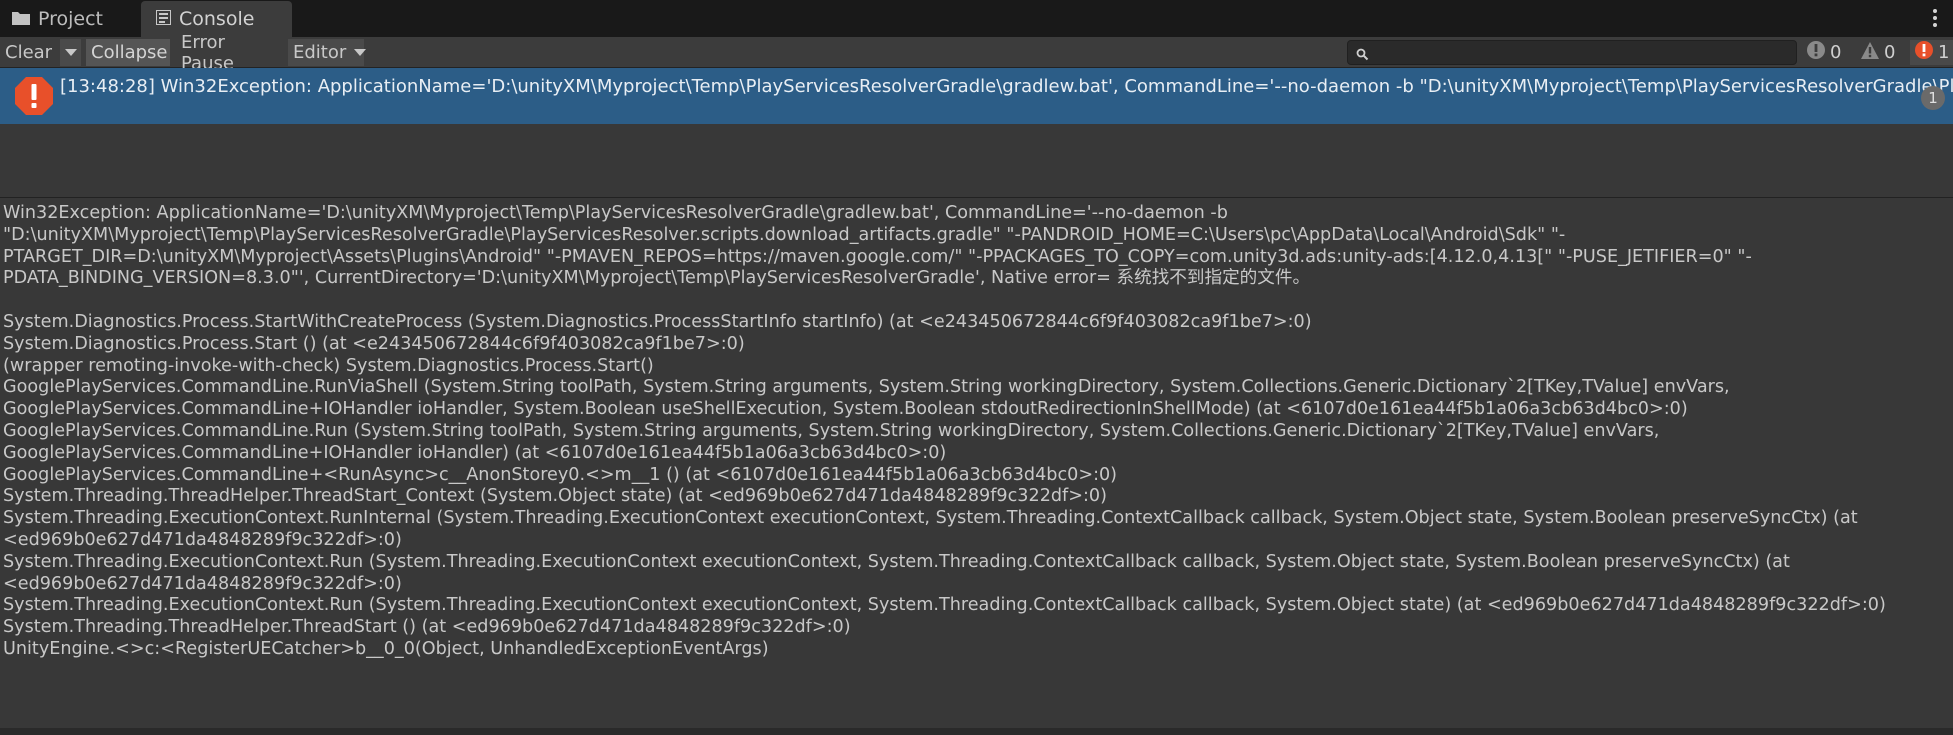 The height and width of the screenshot is (735, 1953). I want to click on tab-project: Project, so click(57, 19).